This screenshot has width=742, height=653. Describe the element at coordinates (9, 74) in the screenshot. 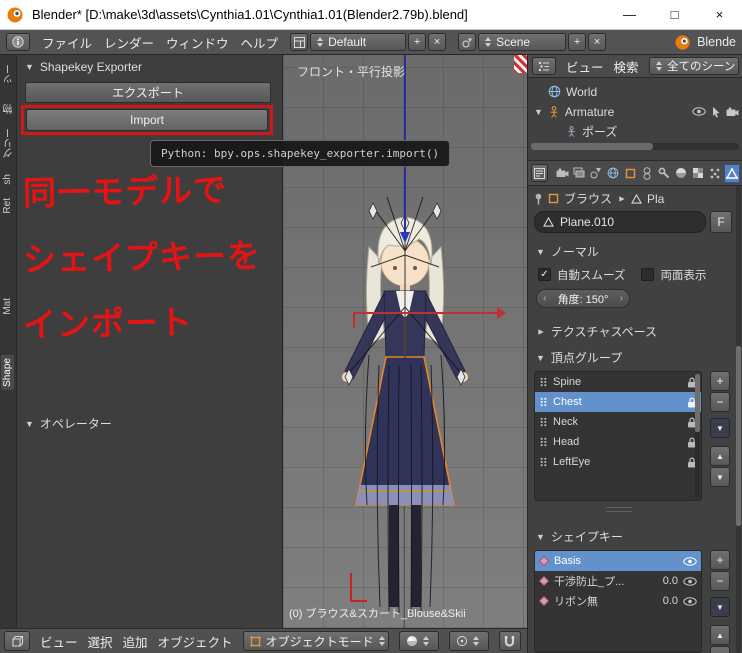

I see `shelf-tab-tools: ツー` at that location.